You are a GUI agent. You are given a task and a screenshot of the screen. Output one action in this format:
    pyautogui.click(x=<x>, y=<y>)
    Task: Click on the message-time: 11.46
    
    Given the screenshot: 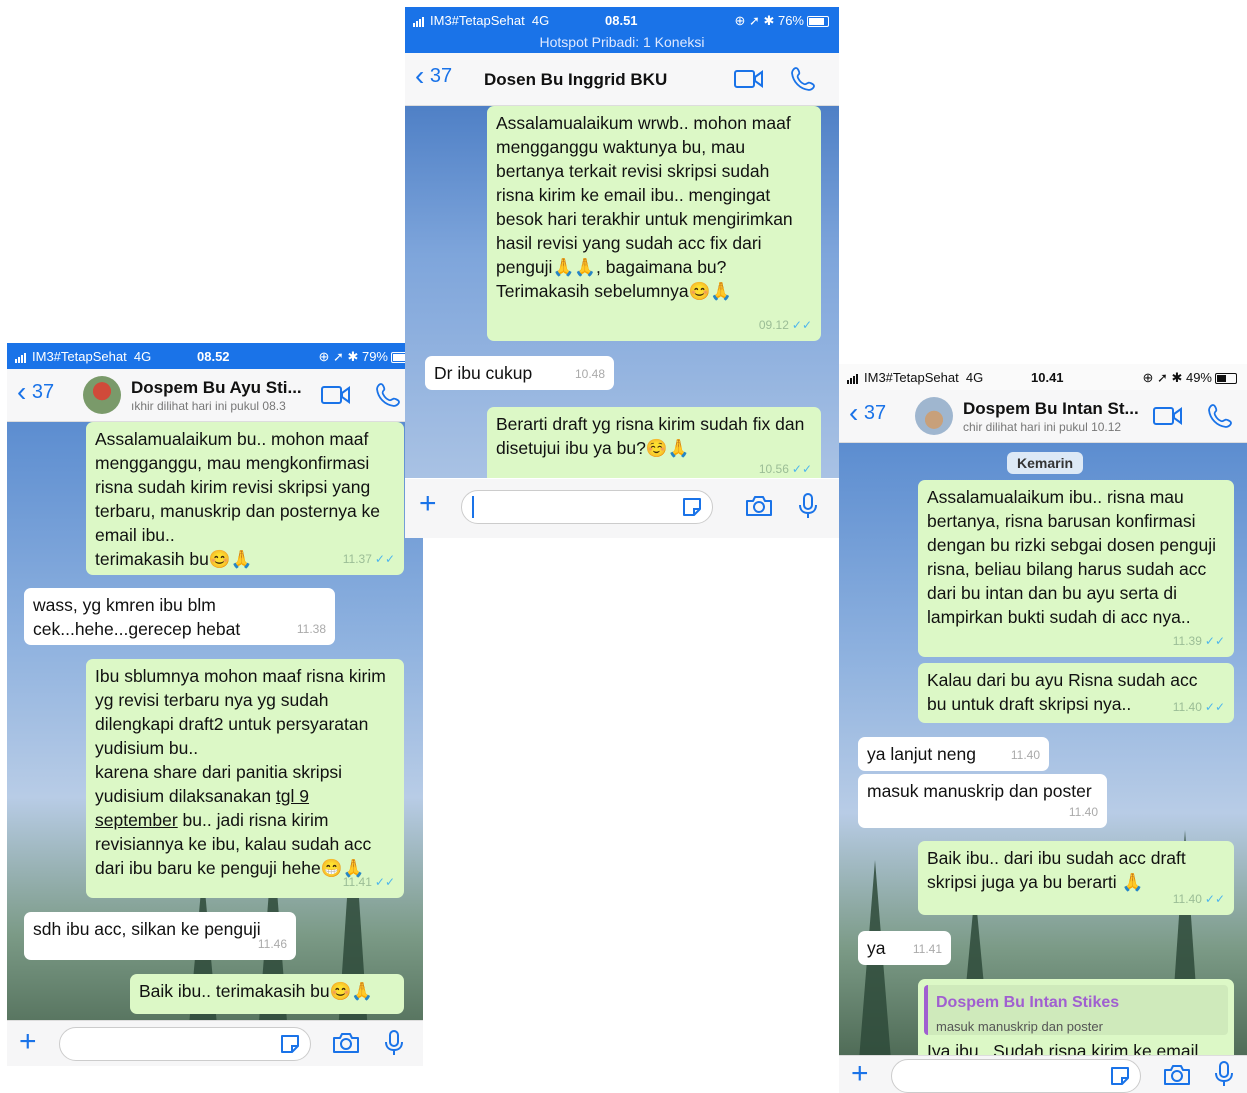 What is the action you would take?
    pyautogui.click(x=272, y=944)
    